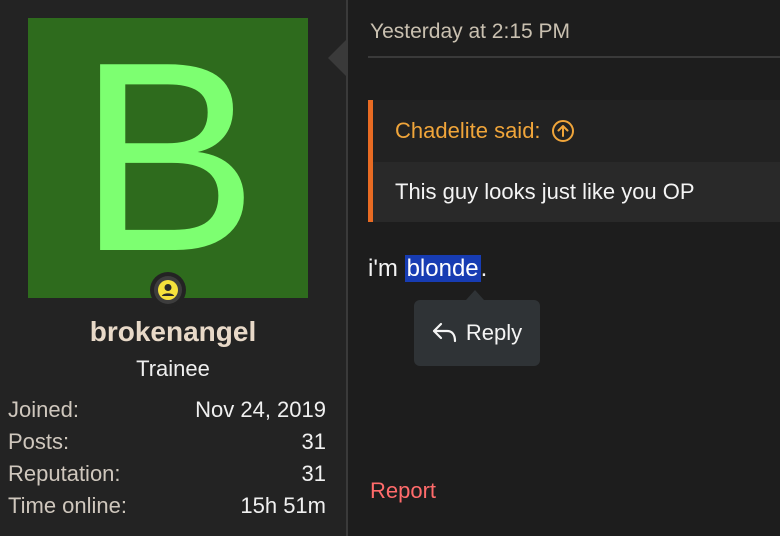 This screenshot has width=780, height=536. What do you see at coordinates (444, 332) in the screenshot?
I see `reply-icon` at bounding box center [444, 332].